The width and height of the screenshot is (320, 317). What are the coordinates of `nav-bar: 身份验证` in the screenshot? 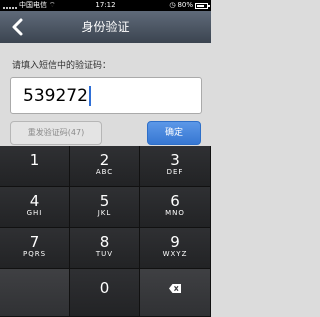 It's located at (105, 27).